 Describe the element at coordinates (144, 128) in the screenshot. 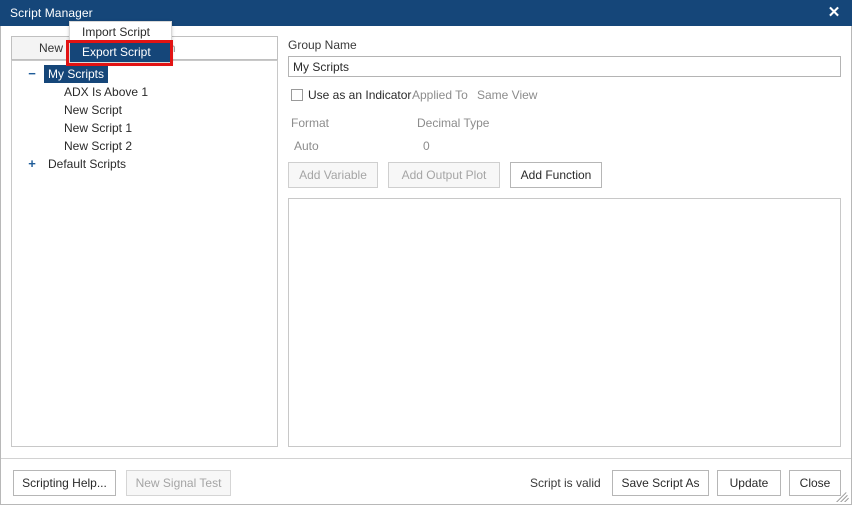

I see `tree-item-new-script-1: New Script 1` at that location.